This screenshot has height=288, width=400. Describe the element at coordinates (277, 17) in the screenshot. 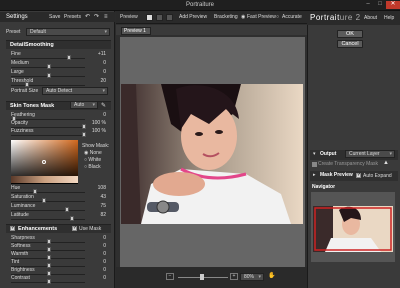

I see `accurate-radio: ○` at that location.